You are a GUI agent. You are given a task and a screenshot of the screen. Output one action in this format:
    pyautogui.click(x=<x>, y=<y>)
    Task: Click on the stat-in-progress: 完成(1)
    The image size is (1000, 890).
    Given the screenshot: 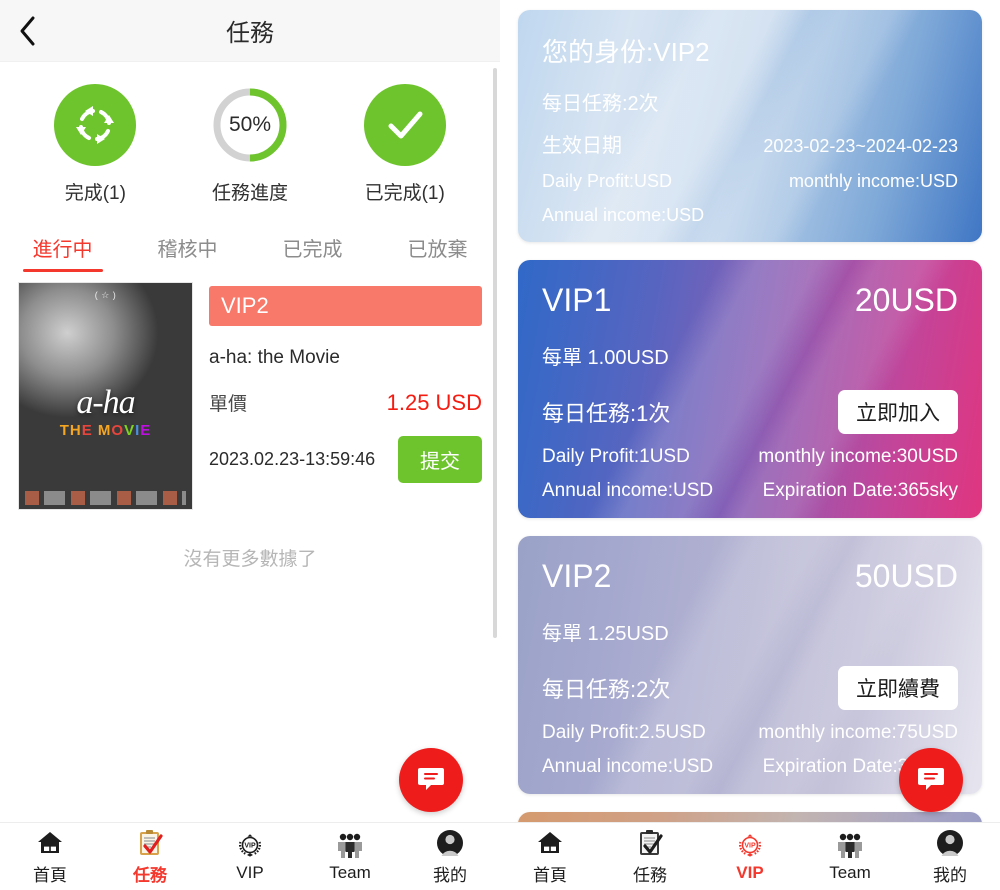 What is the action you would take?
    pyautogui.click(x=95, y=144)
    